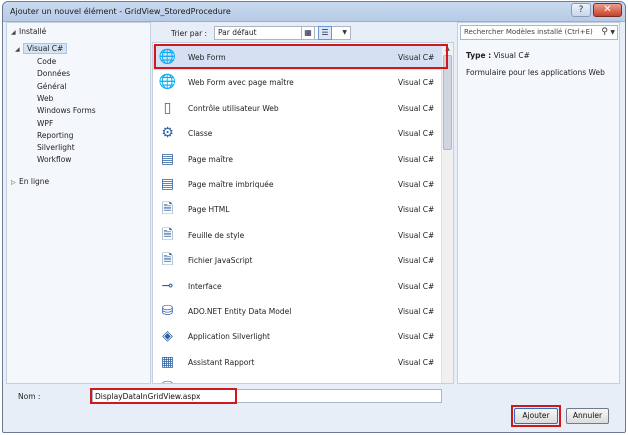 The image size is (628, 435). Describe the element at coordinates (167, 184) in the screenshot. I see `nested-master-page-icon: ▤` at that location.